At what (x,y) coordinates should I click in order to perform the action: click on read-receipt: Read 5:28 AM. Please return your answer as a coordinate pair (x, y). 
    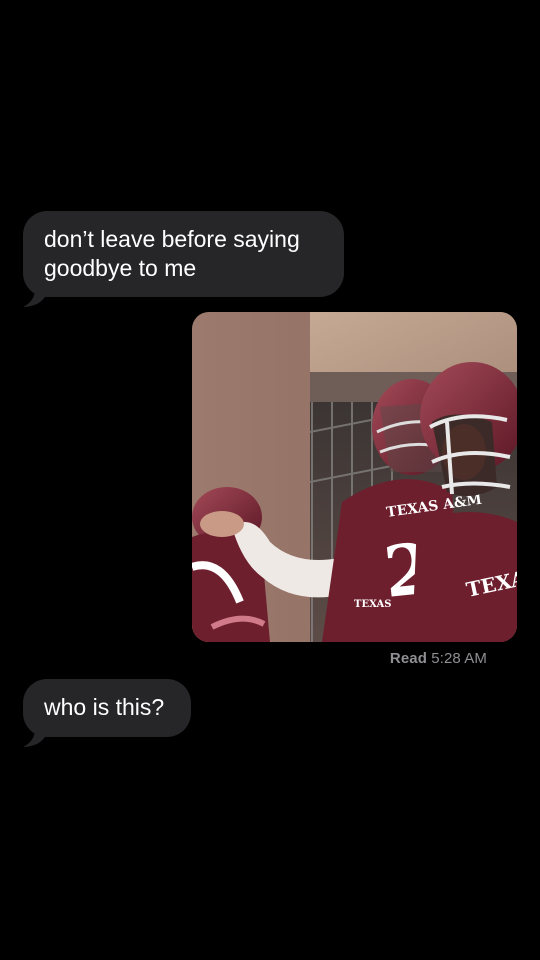
    Looking at the image, I should click on (438, 658).